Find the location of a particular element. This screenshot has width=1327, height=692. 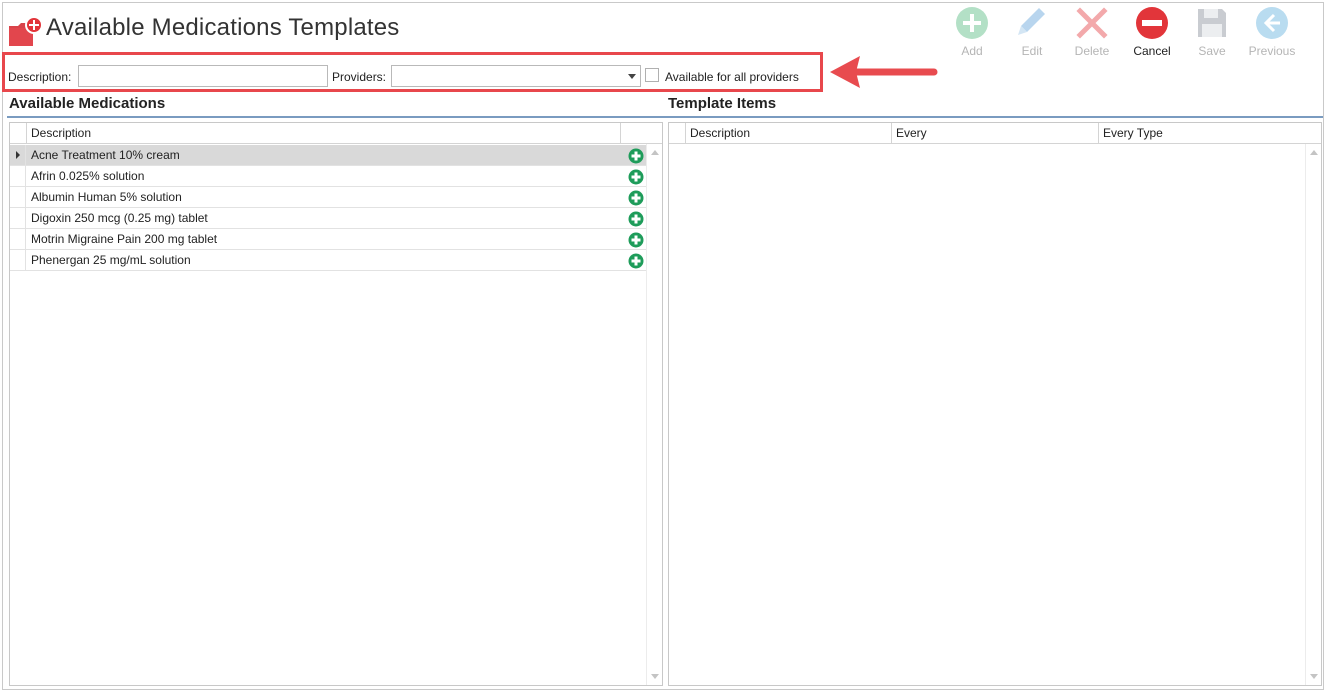

table-row: Albumin Human 5% solution is located at coordinates (328, 197).